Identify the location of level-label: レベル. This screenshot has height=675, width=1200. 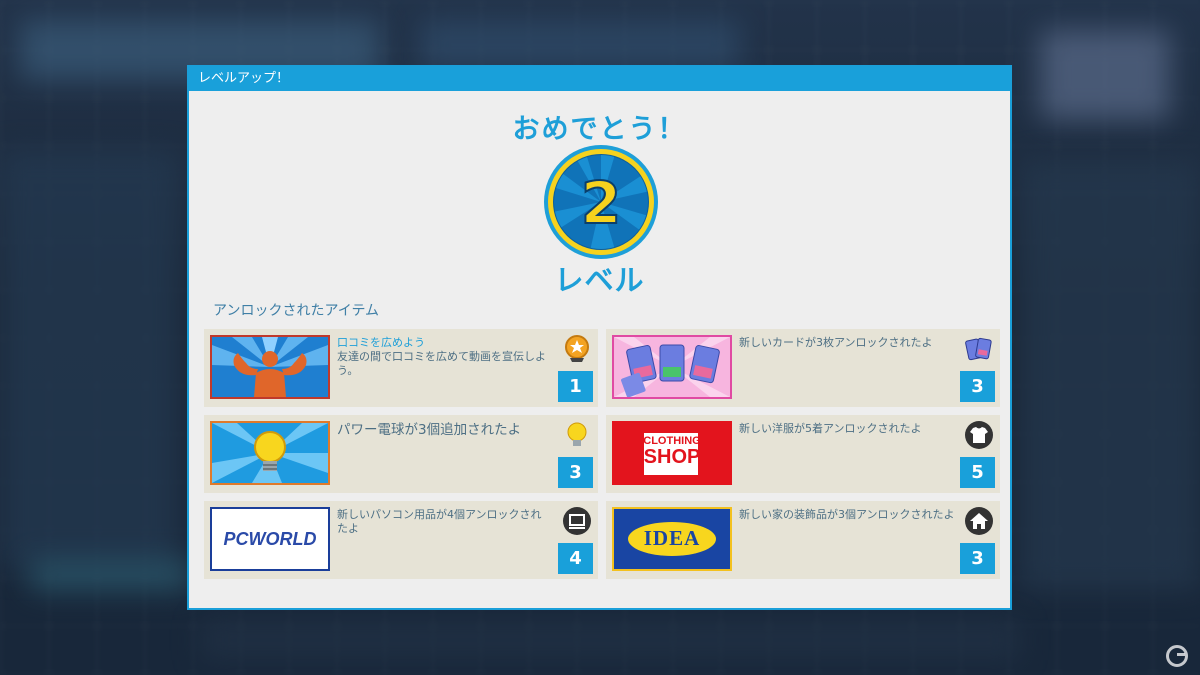
(599, 280).